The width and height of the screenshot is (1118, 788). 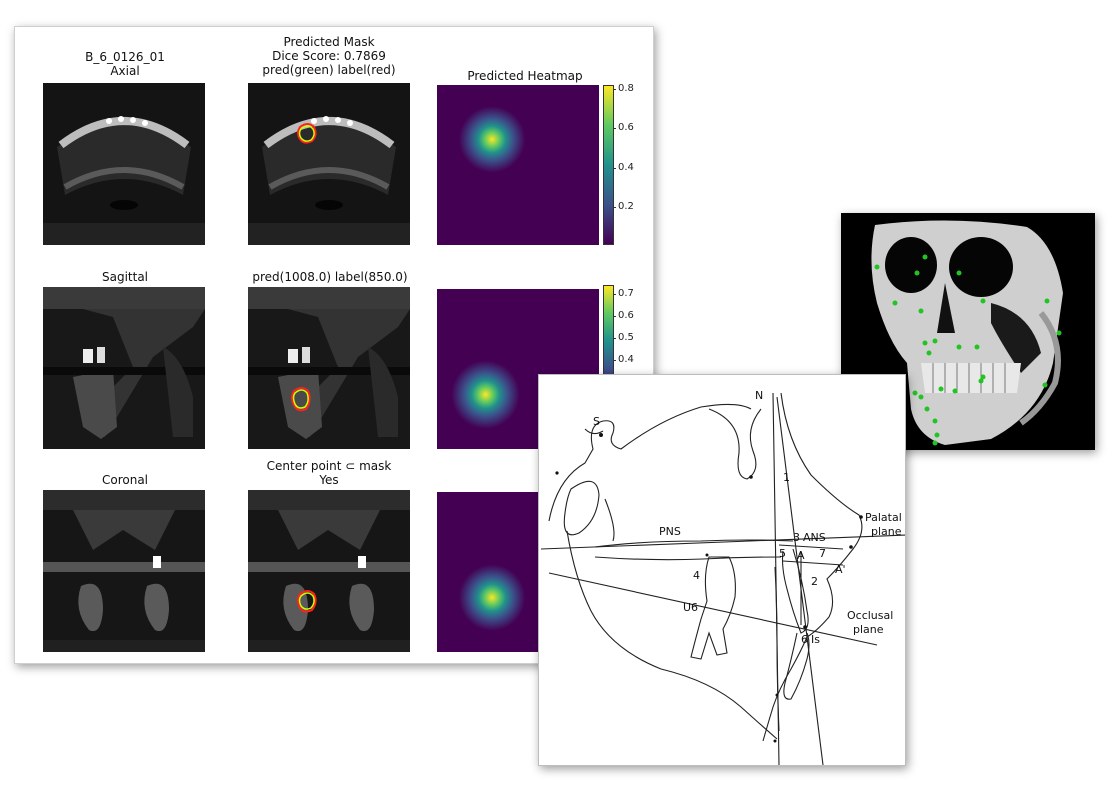 I want to click on label-measure-4: 4, so click(x=696, y=575).